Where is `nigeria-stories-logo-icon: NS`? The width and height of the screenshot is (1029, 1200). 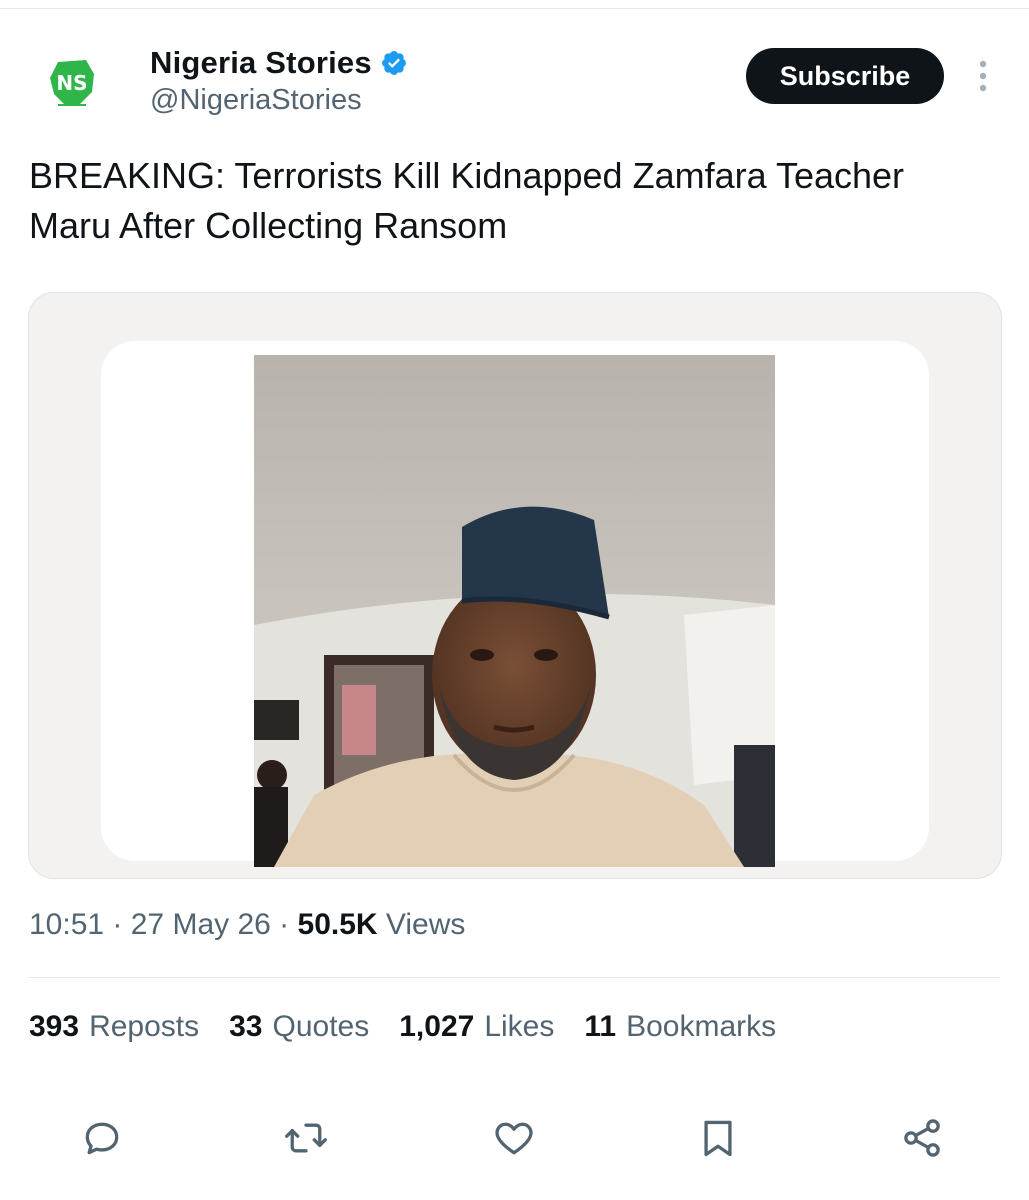 nigeria-stories-logo-icon: NS is located at coordinates (72, 84).